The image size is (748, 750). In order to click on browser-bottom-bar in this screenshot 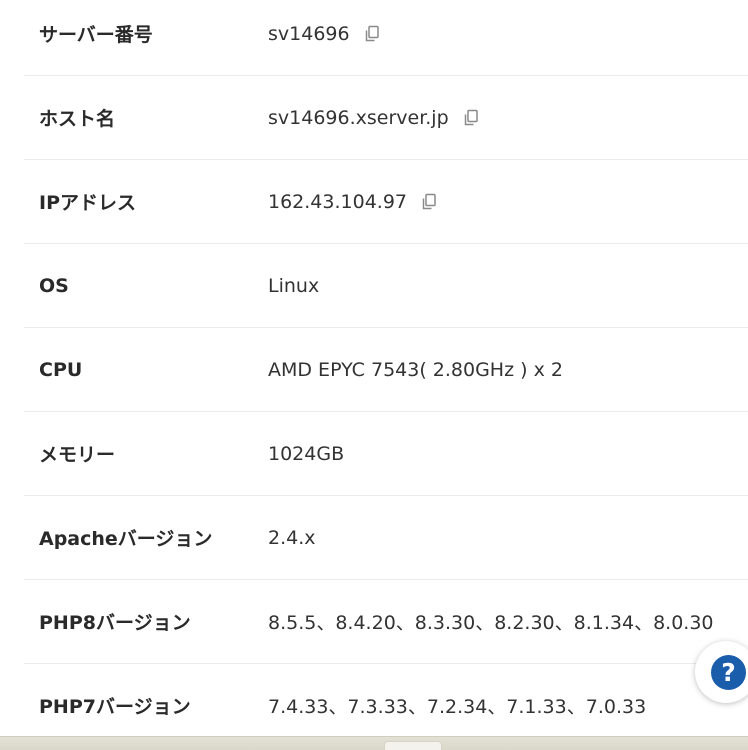, I will do `click(374, 743)`.